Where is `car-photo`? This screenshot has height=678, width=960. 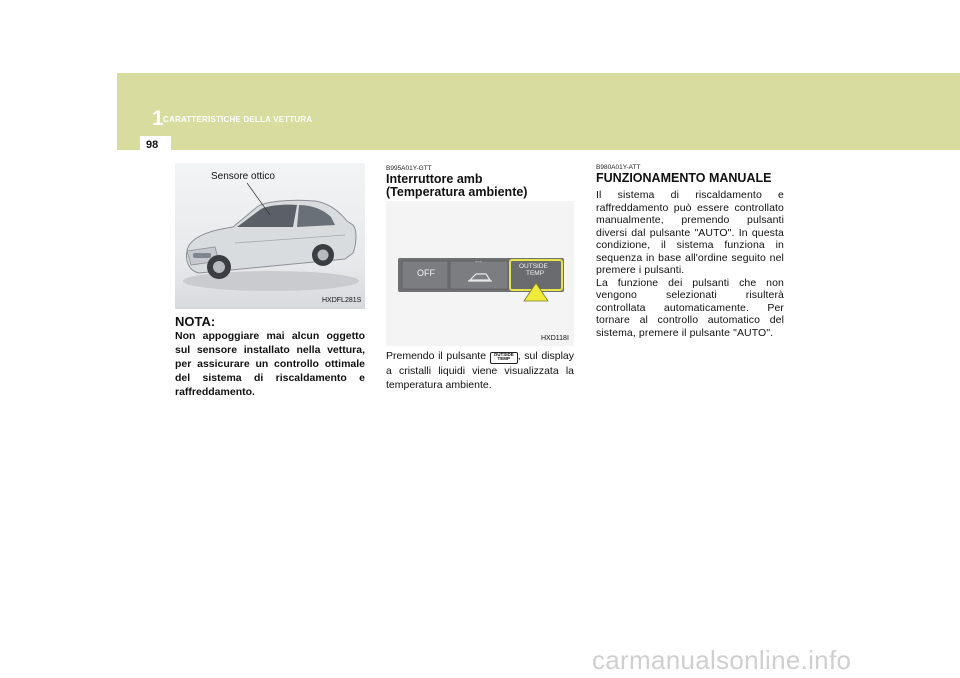 car-photo is located at coordinates (270, 236).